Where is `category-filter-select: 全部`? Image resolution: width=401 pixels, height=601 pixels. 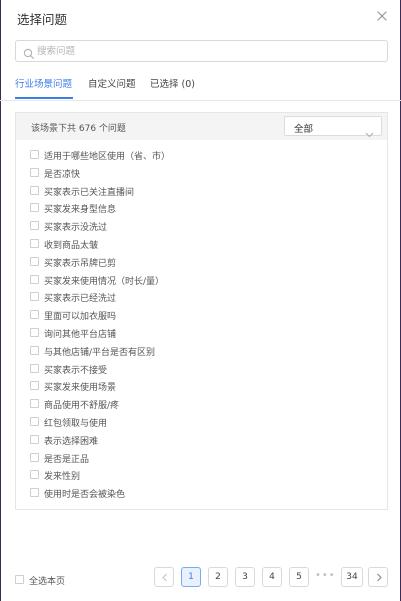
category-filter-select: 全部 is located at coordinates (333, 127).